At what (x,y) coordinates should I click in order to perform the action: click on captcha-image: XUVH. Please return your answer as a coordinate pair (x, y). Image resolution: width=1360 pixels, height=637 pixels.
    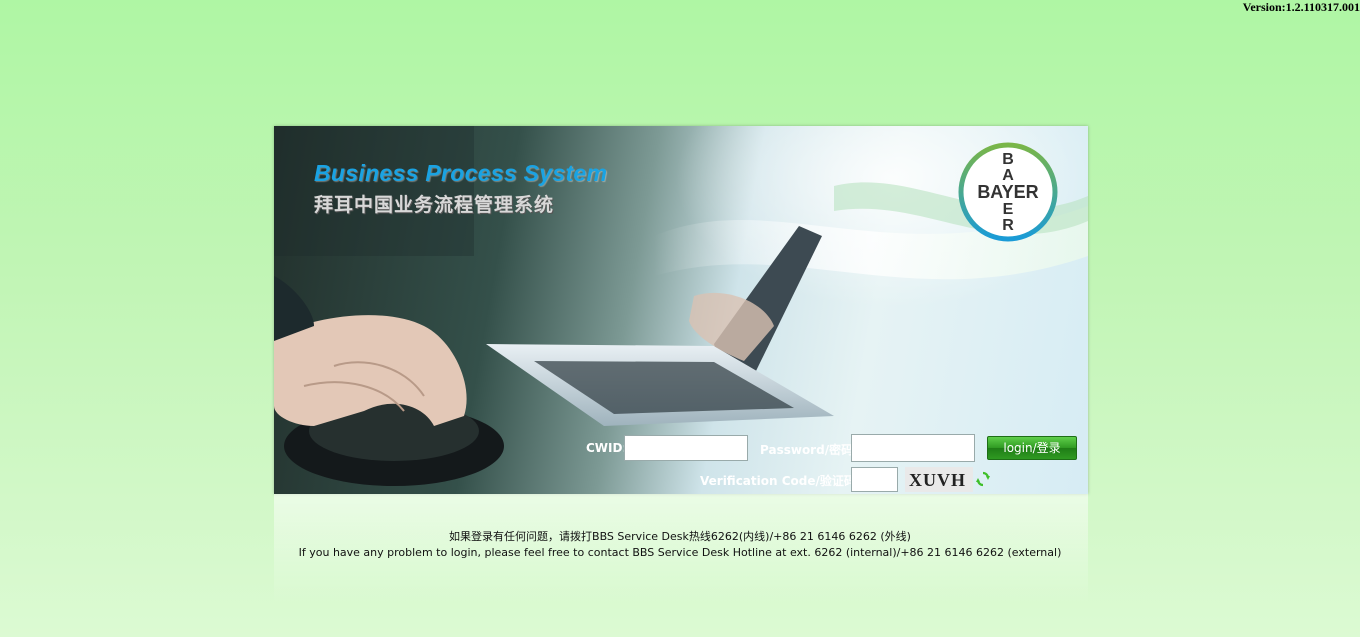
    Looking at the image, I should click on (939, 479).